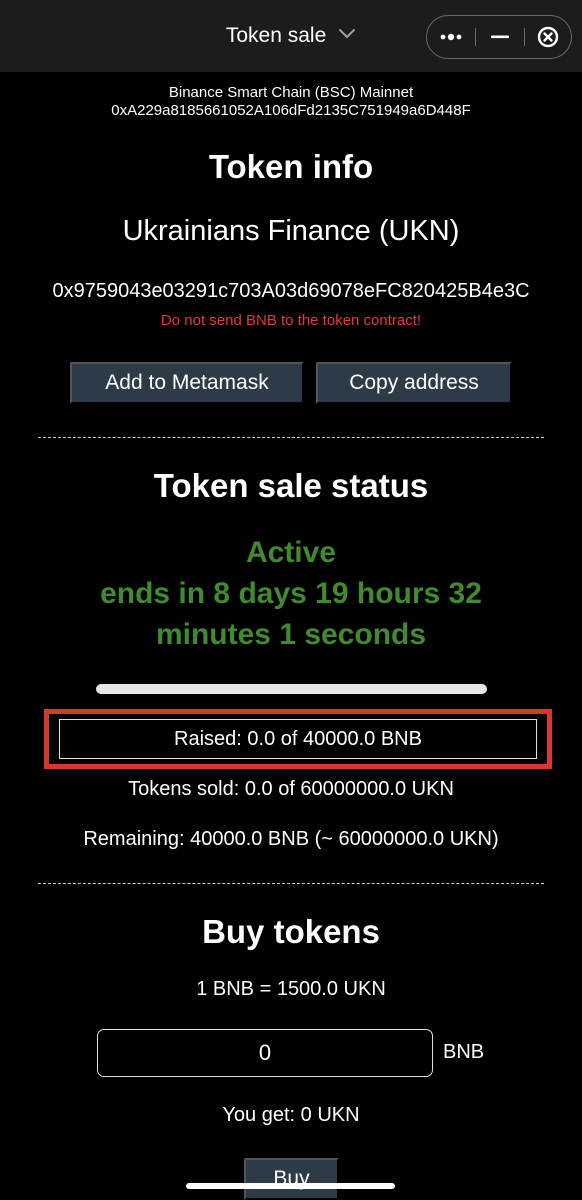  I want to click on countdown-line-2: minutes 1 seconds, so click(291, 634).